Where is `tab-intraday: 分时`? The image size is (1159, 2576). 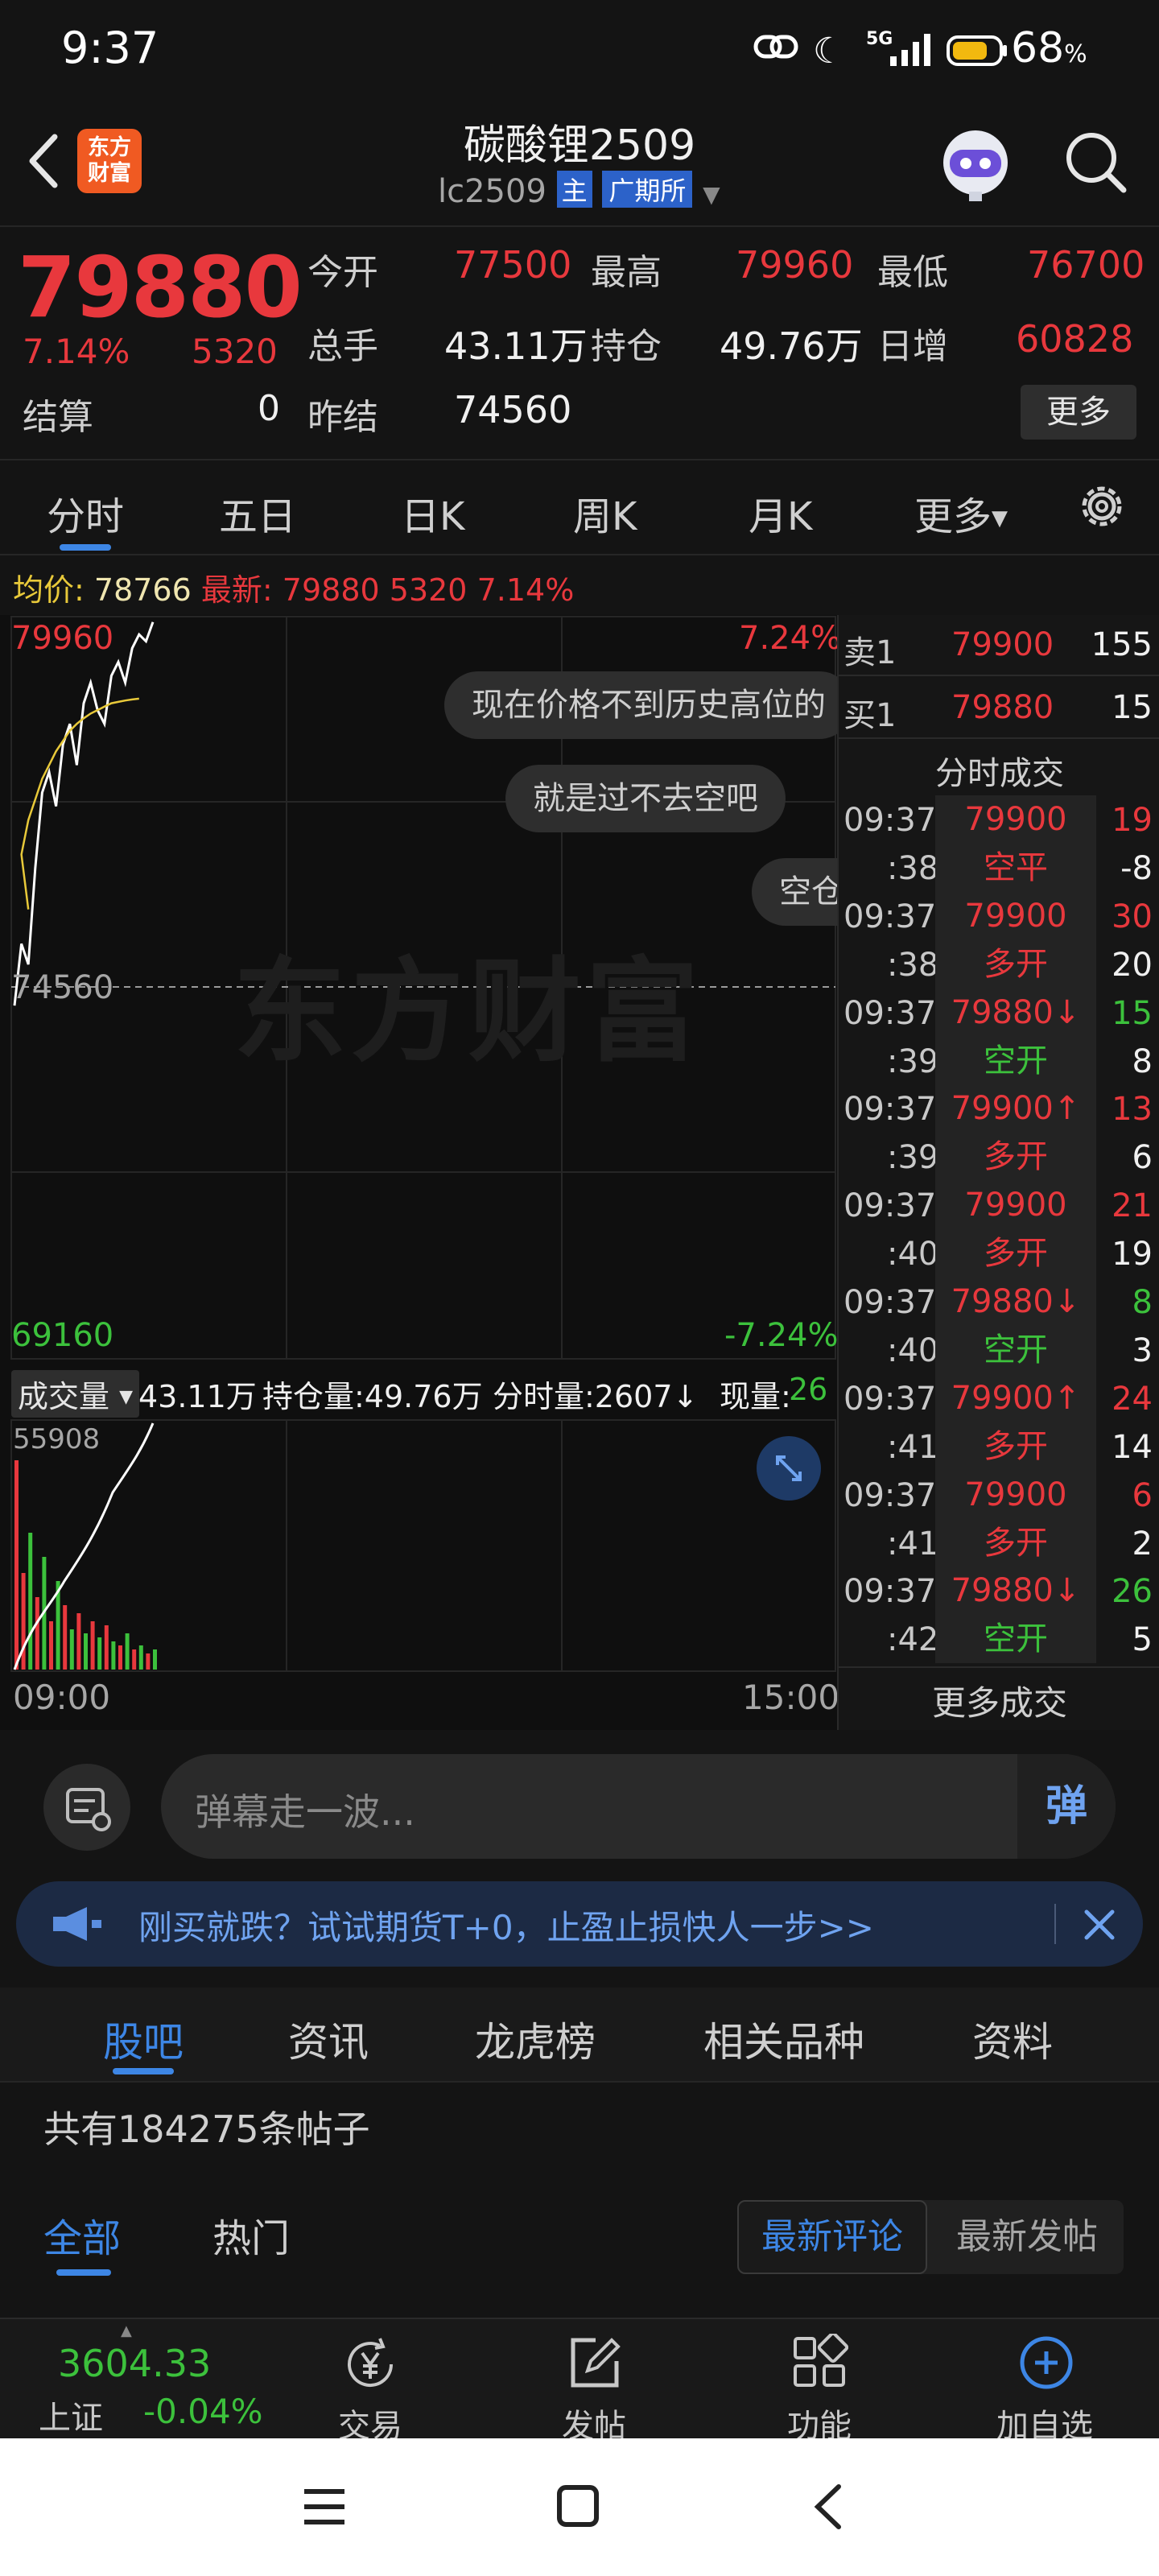
tab-intraday: 分时 is located at coordinates (85, 513).